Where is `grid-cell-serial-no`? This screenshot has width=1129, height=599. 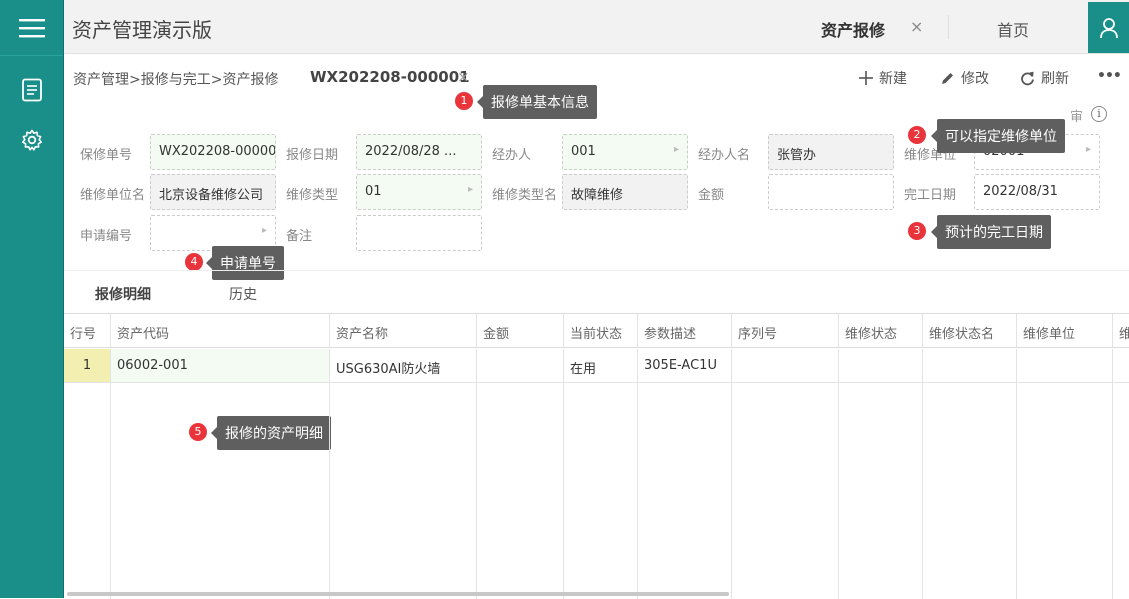
grid-cell-serial-no is located at coordinates (785, 366).